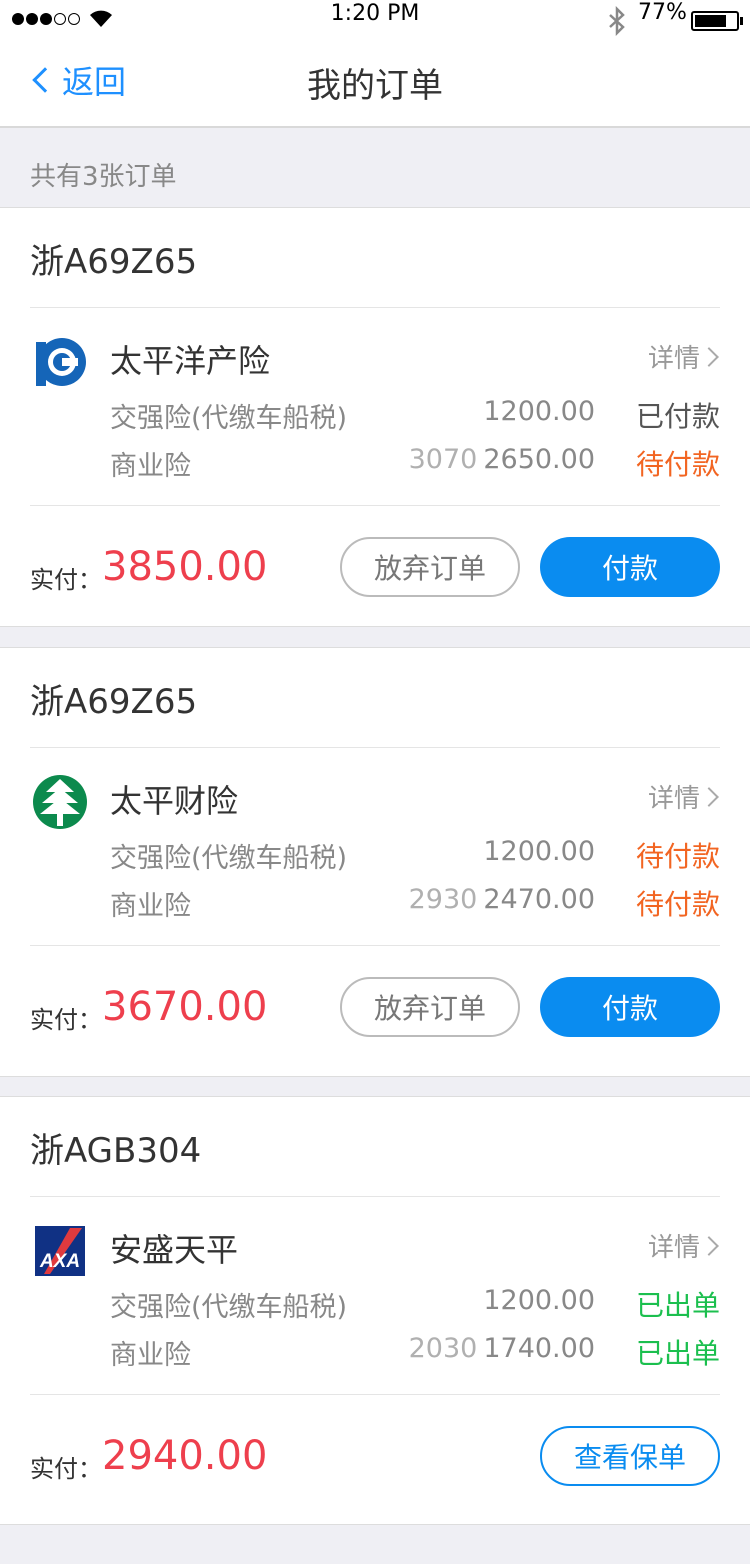 This screenshot has height=1564, width=750. I want to click on current-price: 2470.00, so click(539, 899).